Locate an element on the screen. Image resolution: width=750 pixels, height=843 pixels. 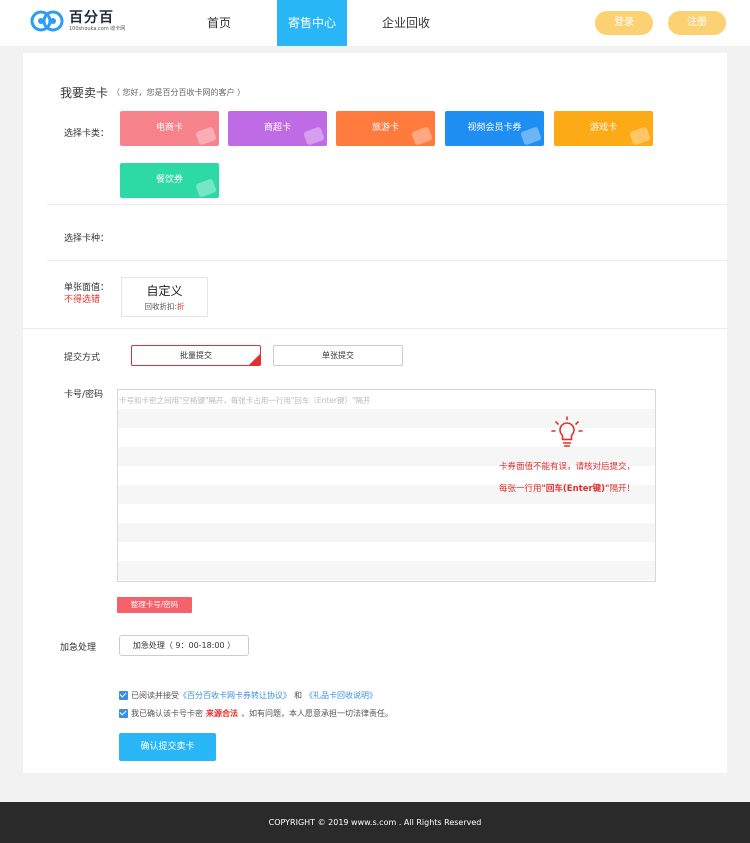
card-type-label: 游戏卡 is located at coordinates (603, 128).